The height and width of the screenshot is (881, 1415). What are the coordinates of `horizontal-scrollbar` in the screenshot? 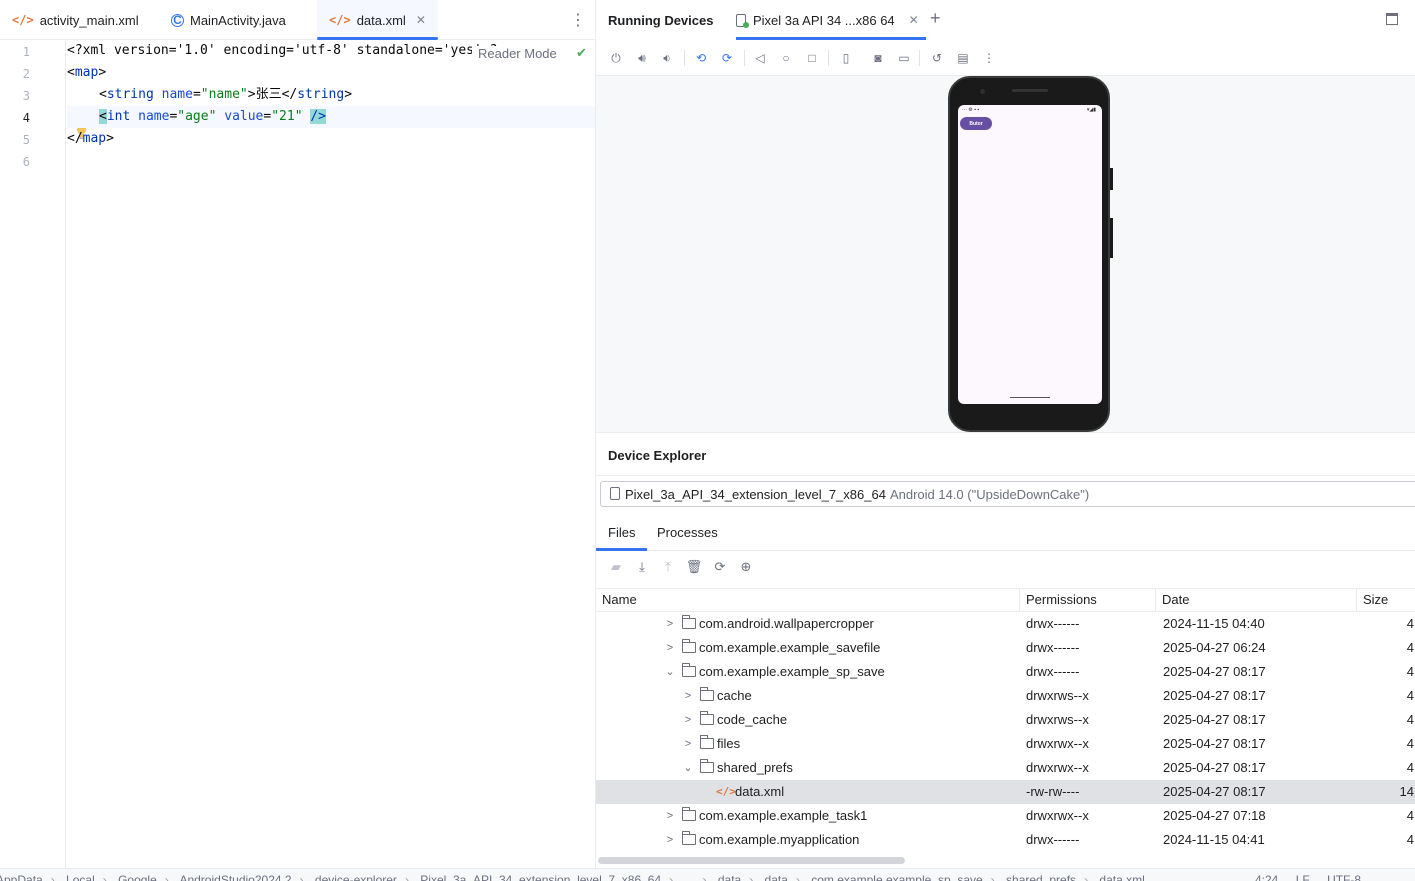 It's located at (1005, 860).